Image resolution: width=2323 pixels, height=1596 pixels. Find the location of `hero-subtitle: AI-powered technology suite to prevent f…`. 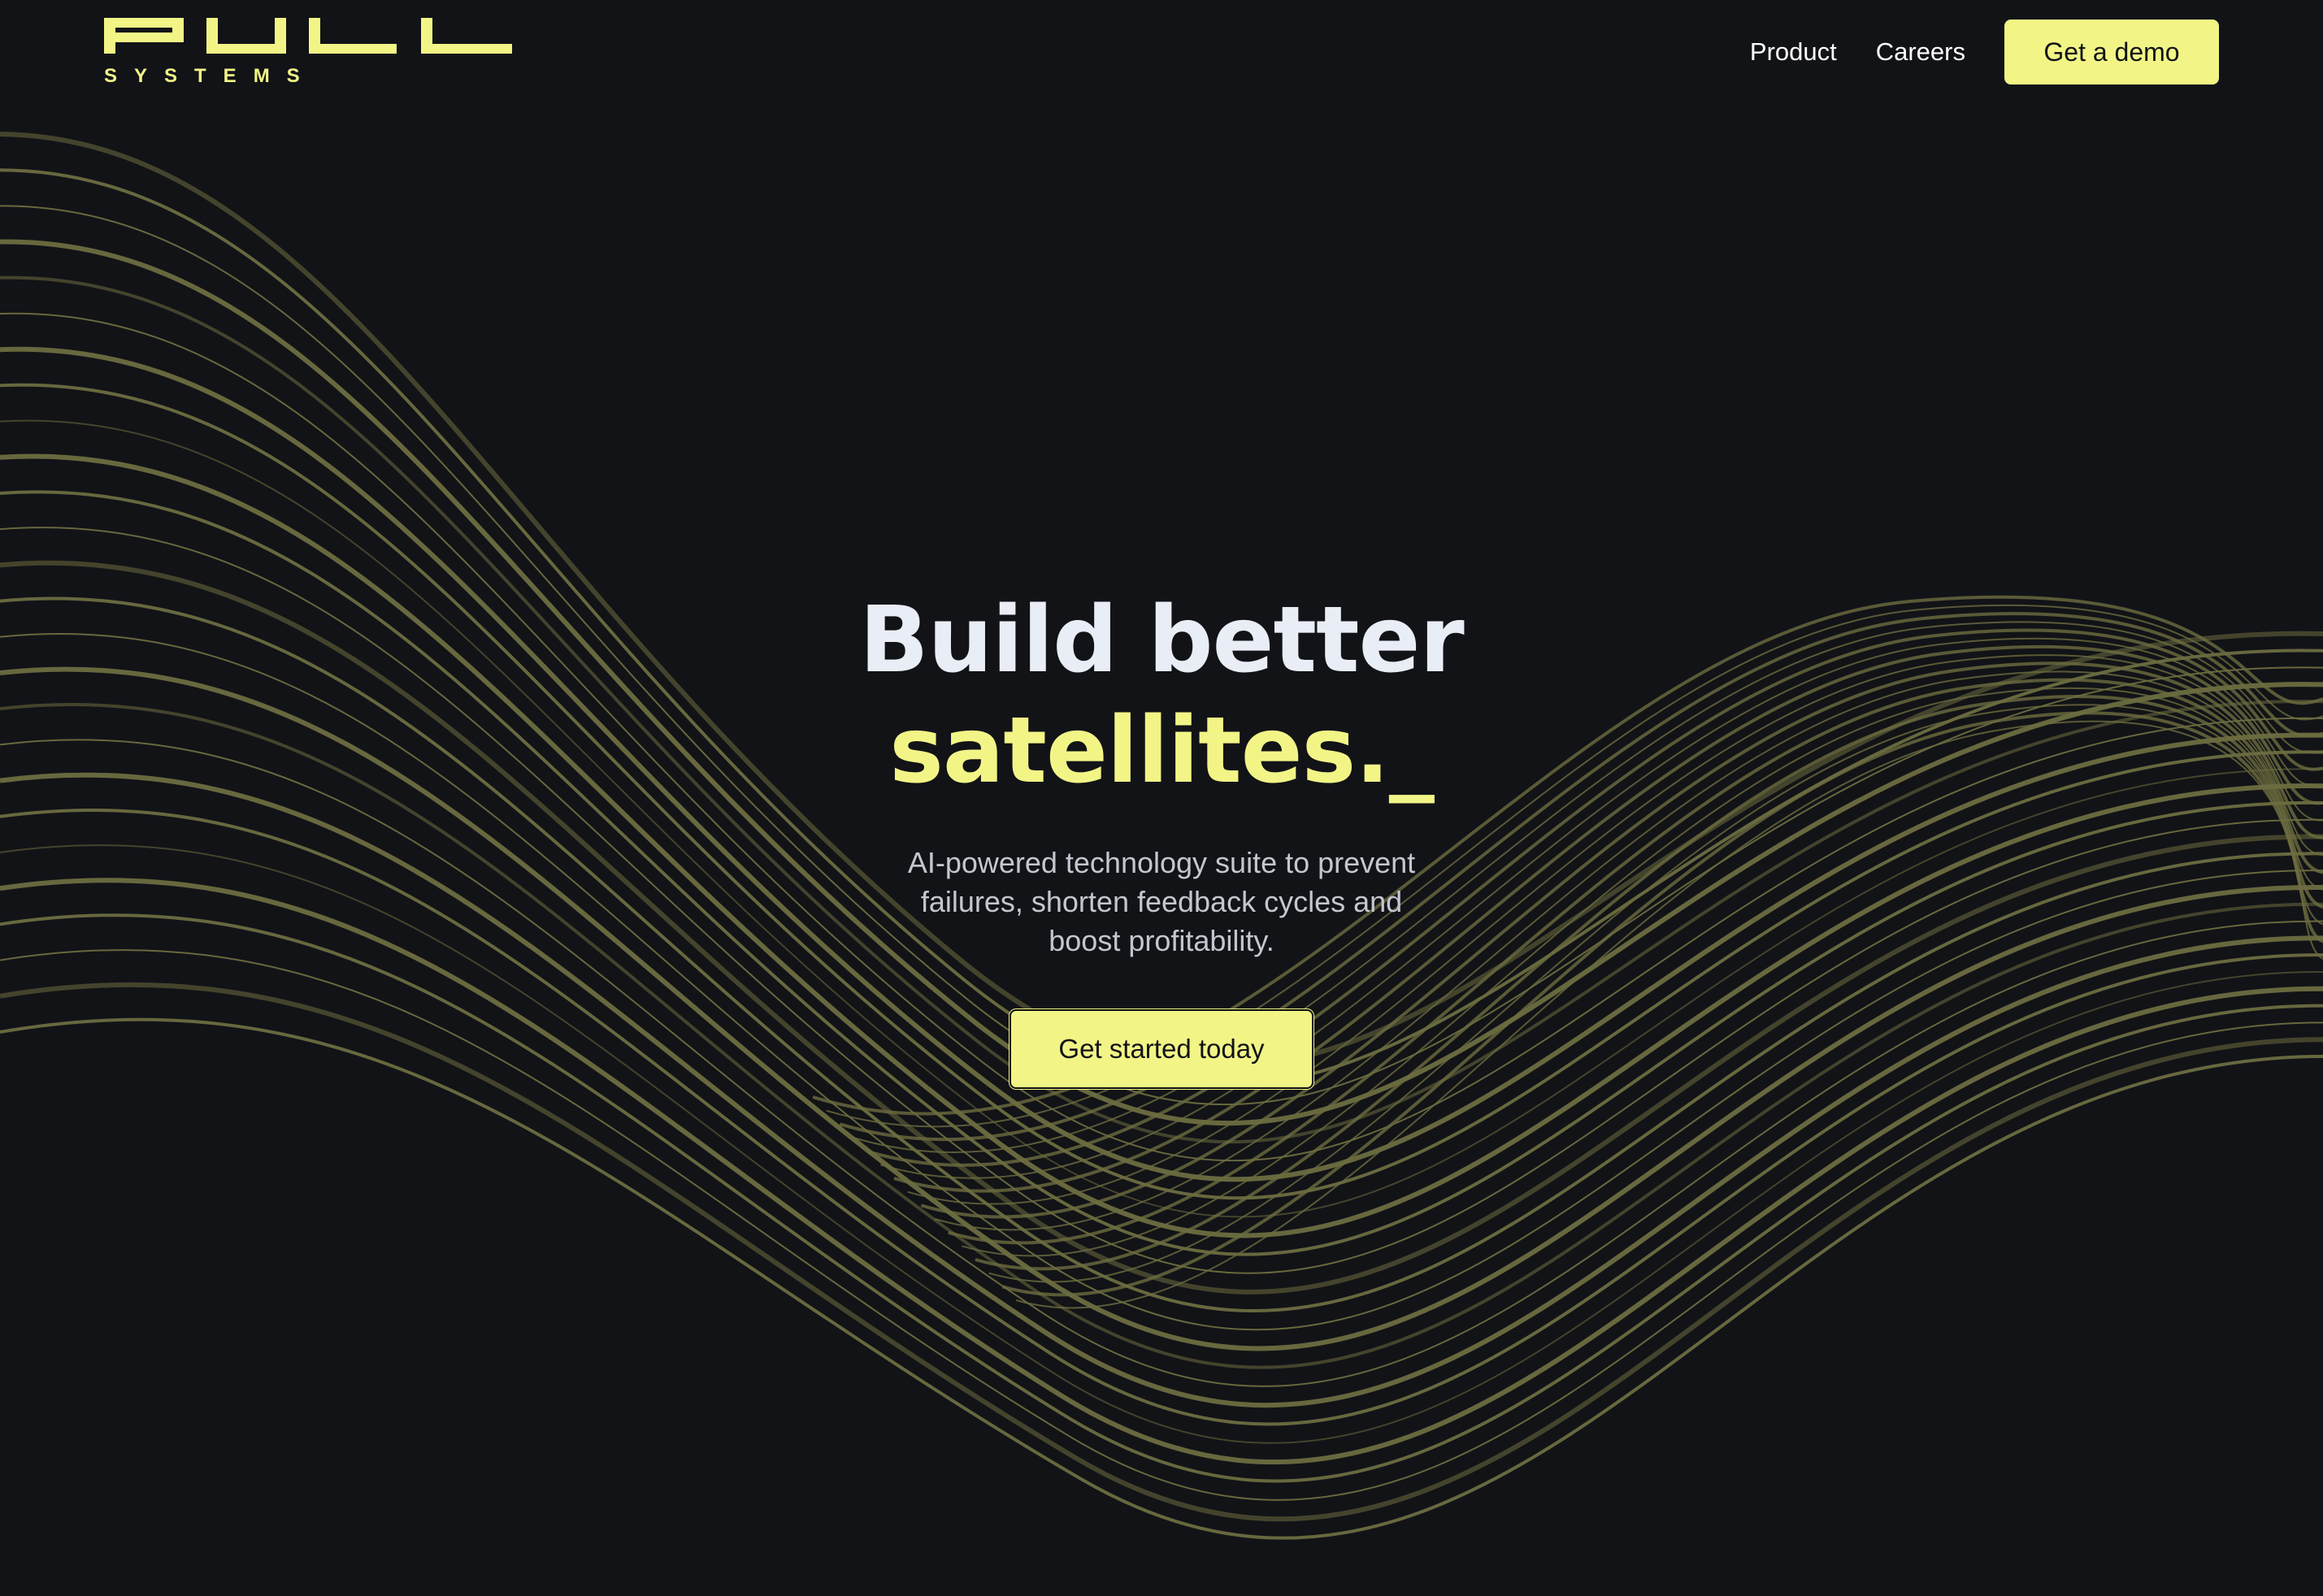

hero-subtitle: AI-powered technology suite to prevent f… is located at coordinates (1161, 901).